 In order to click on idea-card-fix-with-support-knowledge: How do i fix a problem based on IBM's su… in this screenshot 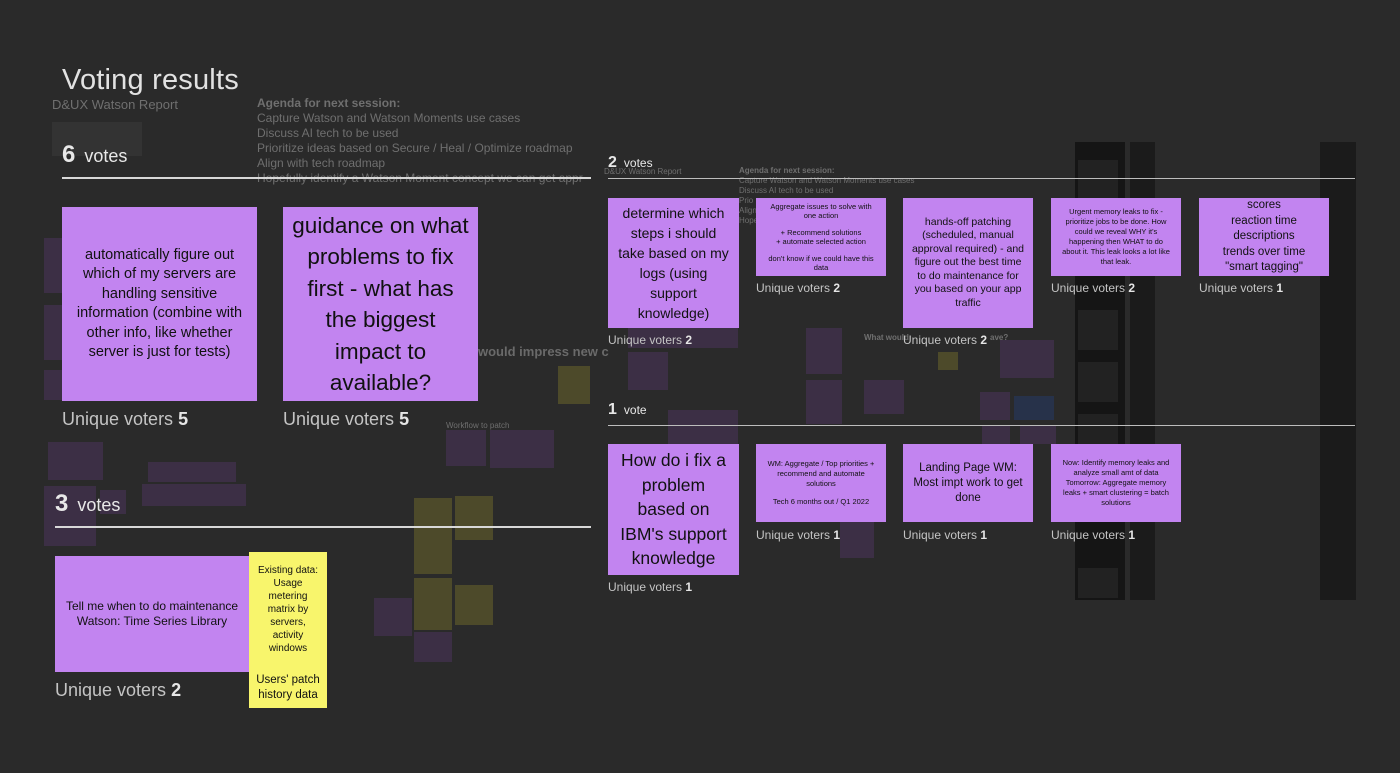, I will do `click(673, 509)`.